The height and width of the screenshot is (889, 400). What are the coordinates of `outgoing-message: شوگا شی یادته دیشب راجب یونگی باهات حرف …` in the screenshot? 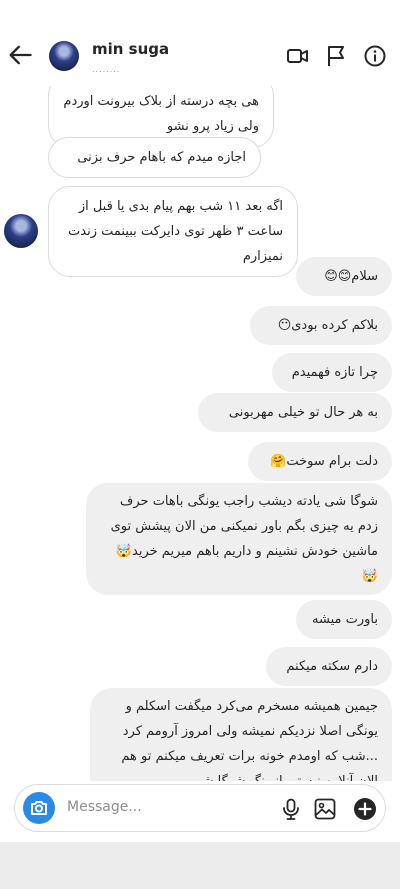 It's located at (239, 539).